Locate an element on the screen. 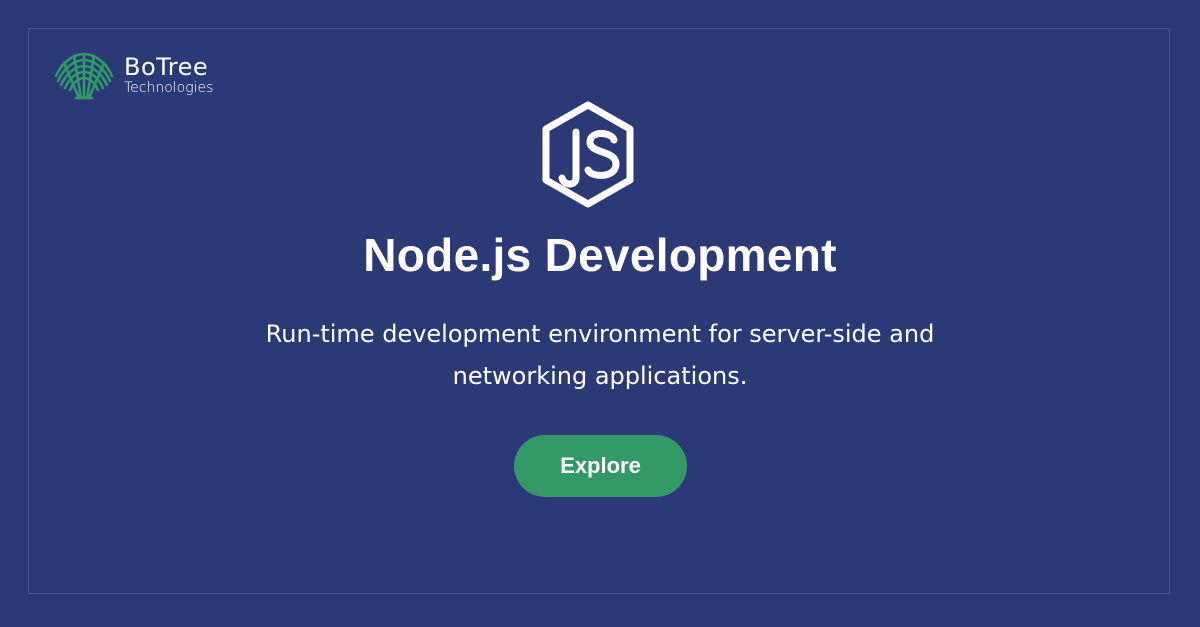  brand-tagline: Technologies is located at coordinates (169, 88).